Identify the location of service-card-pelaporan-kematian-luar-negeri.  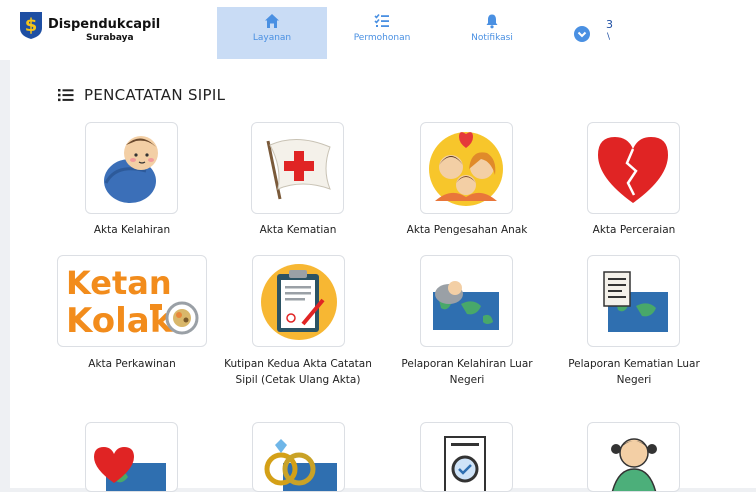
(633, 301).